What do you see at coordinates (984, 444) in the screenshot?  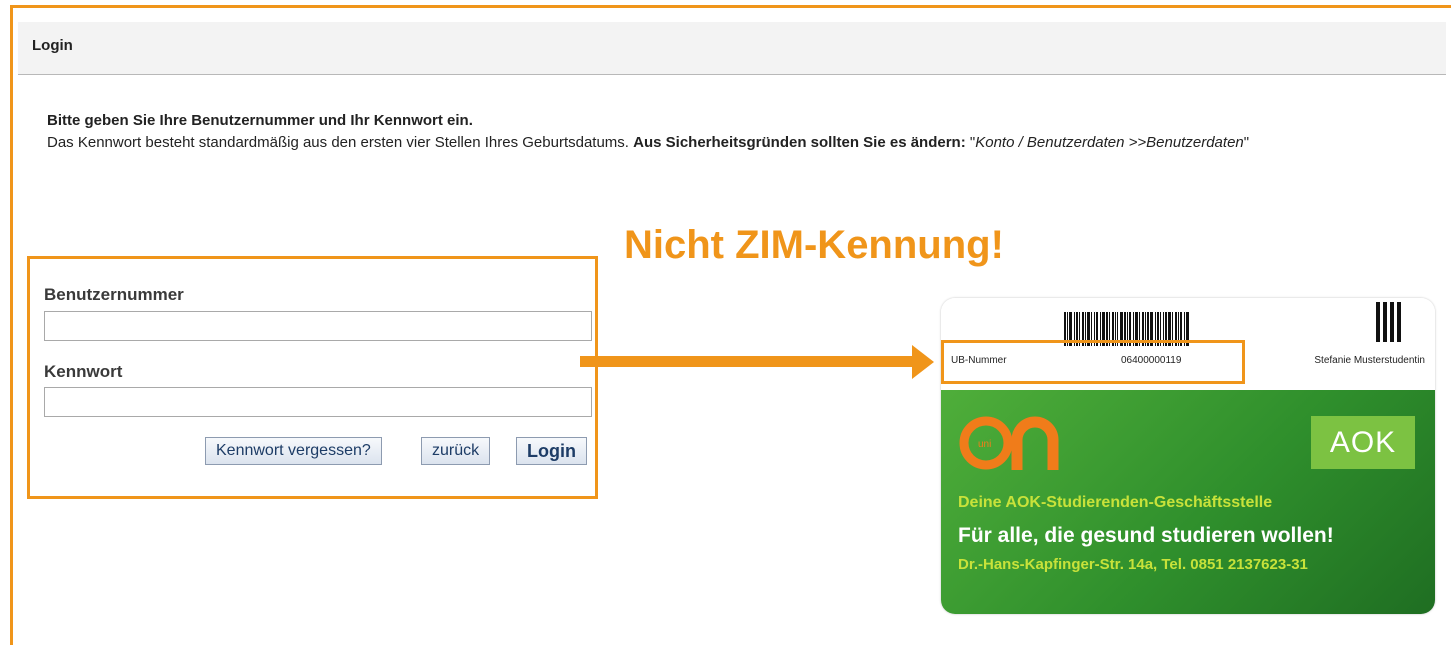 I see `logo-uni-text: uni` at bounding box center [984, 444].